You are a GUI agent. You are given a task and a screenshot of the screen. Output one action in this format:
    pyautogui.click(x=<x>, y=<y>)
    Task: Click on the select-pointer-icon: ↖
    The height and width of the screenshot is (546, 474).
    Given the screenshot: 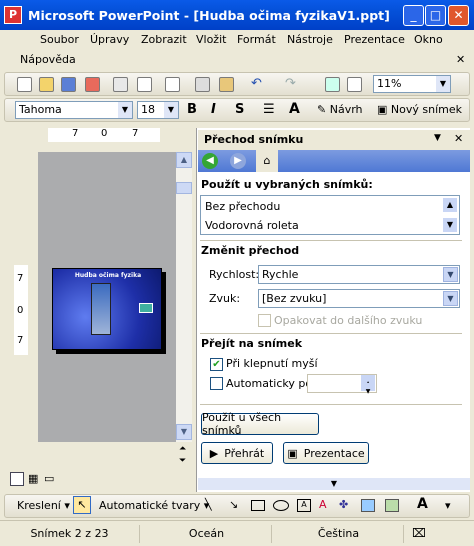 What is the action you would take?
    pyautogui.click(x=82, y=505)
    